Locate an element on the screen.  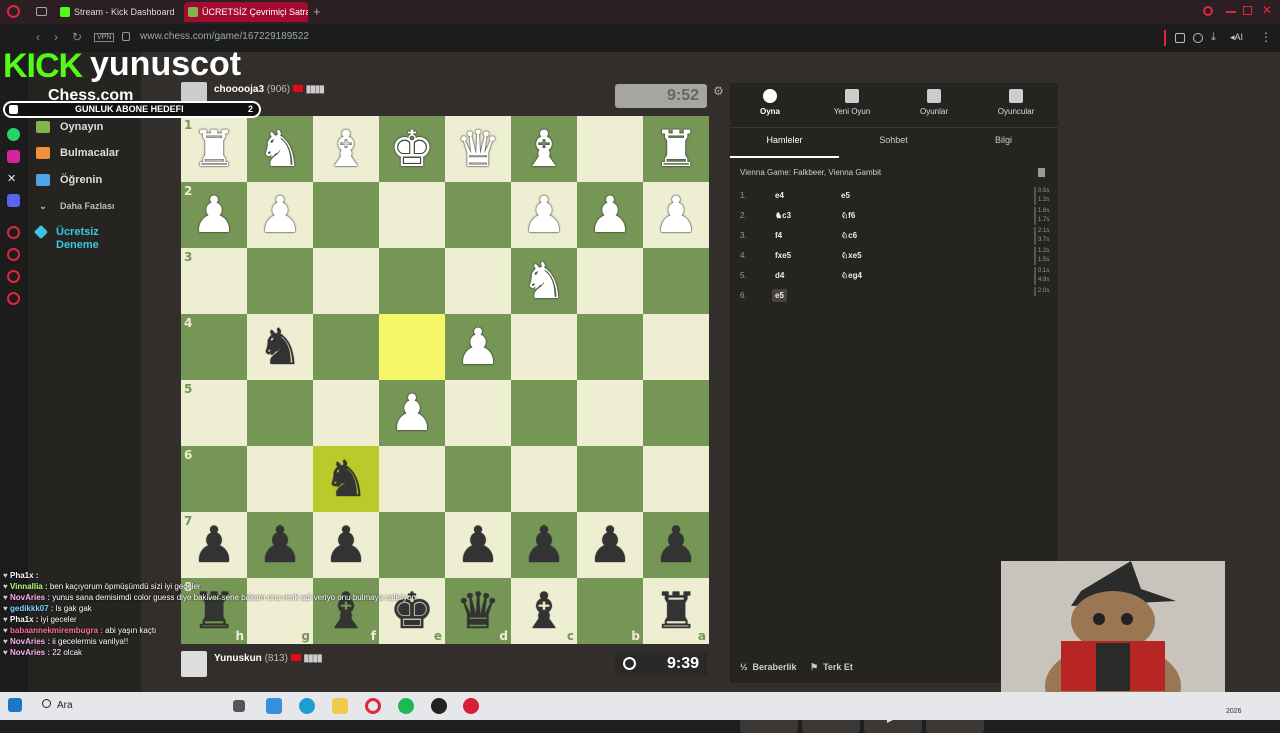
opera-icon is located at coordinates (373, 706).